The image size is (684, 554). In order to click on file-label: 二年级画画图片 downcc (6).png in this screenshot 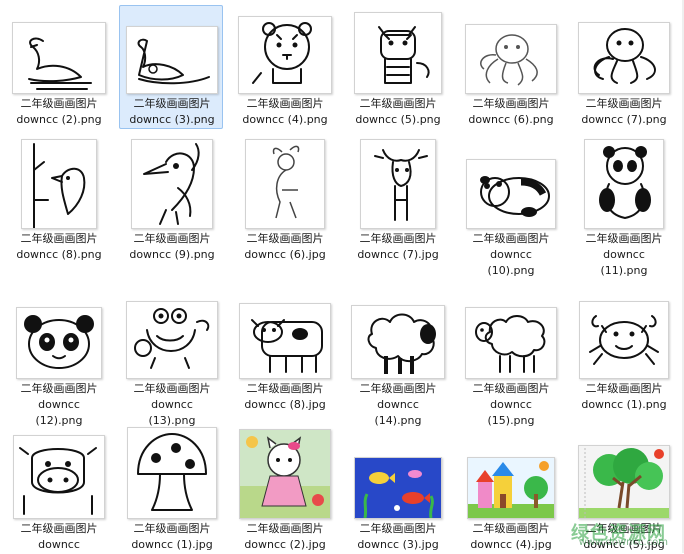, I will do `click(511, 112)`.